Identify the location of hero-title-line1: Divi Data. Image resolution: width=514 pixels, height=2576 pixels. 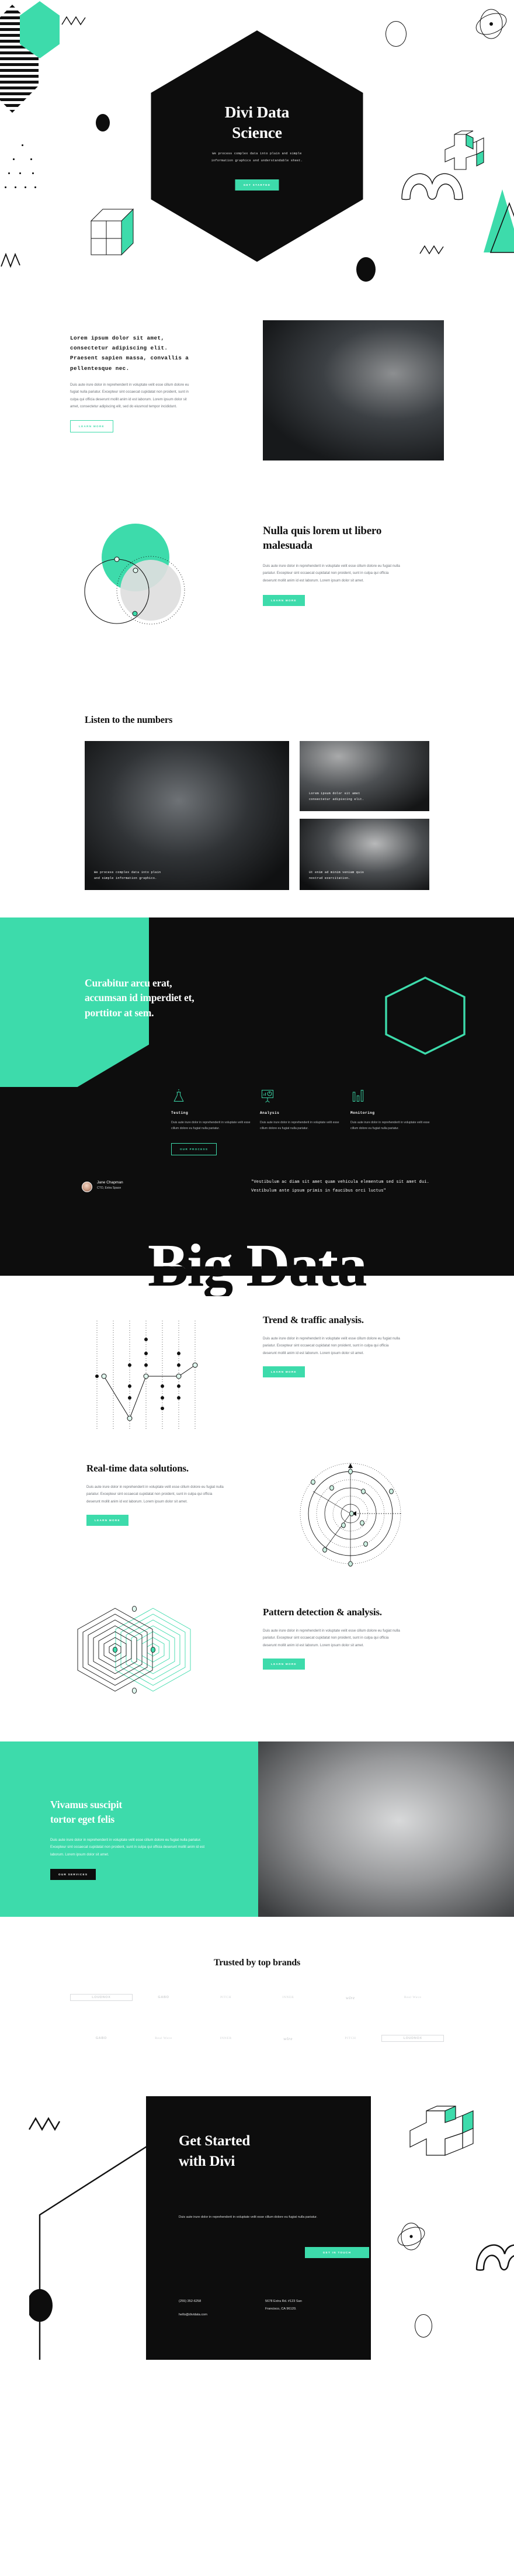
(257, 113).